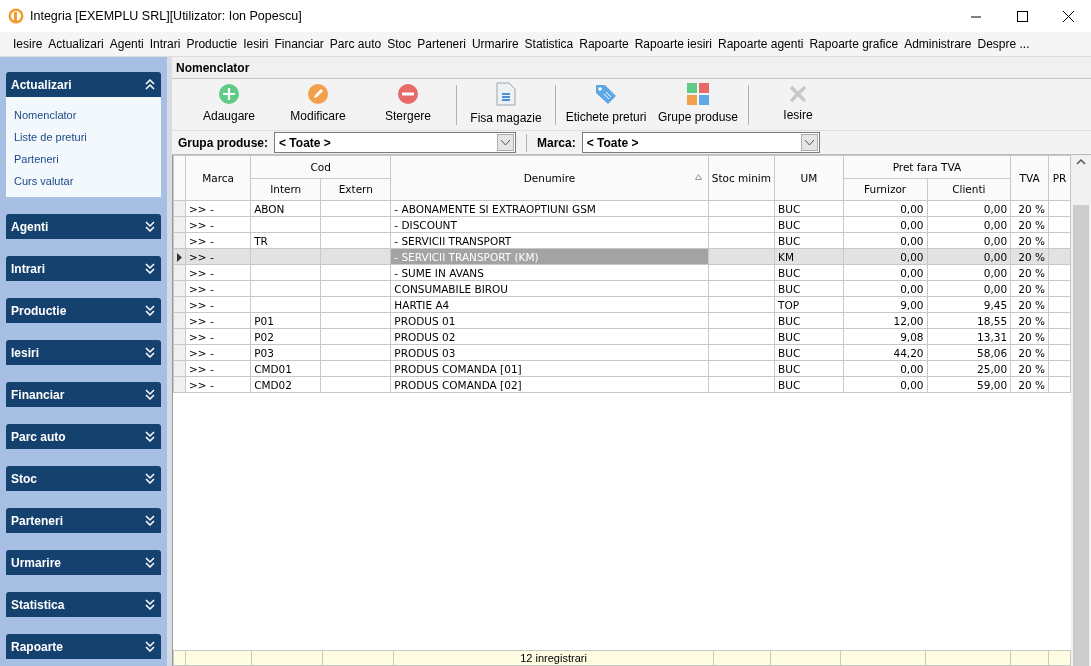  What do you see at coordinates (83, 159) in the screenshot?
I see `sidebar-link: Parteneri` at bounding box center [83, 159].